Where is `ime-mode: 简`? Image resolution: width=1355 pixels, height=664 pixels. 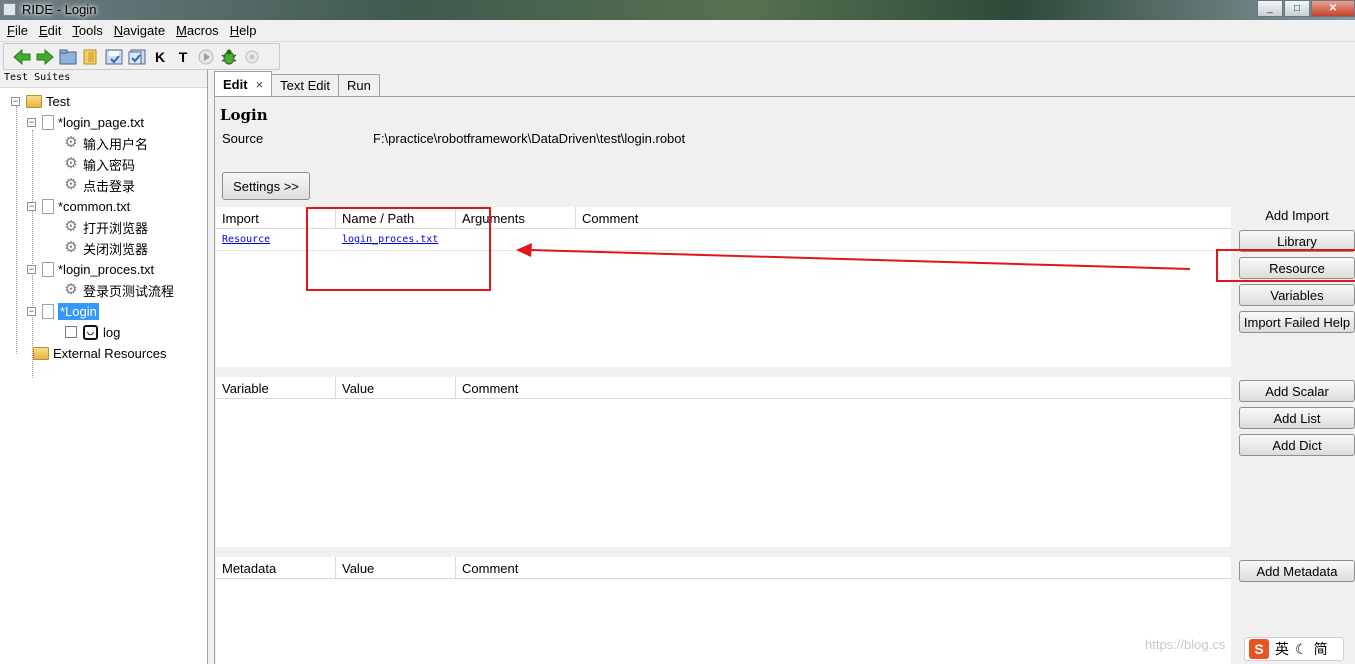 ime-mode: 简 is located at coordinates (1321, 649).